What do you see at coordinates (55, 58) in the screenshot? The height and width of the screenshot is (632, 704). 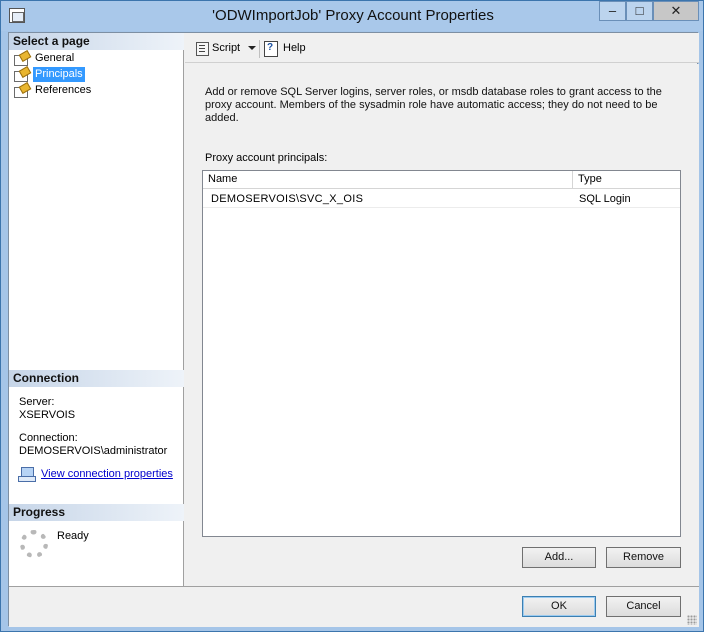 I see `page-item-label: General` at bounding box center [55, 58].